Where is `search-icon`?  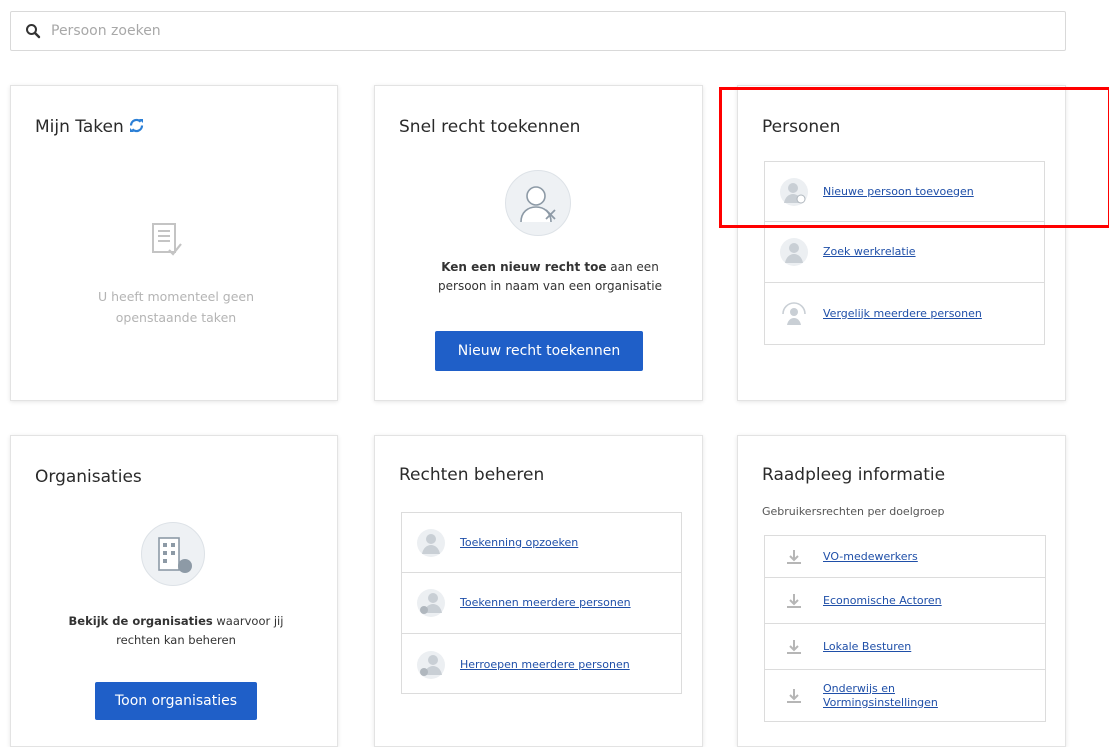 search-icon is located at coordinates (33, 31).